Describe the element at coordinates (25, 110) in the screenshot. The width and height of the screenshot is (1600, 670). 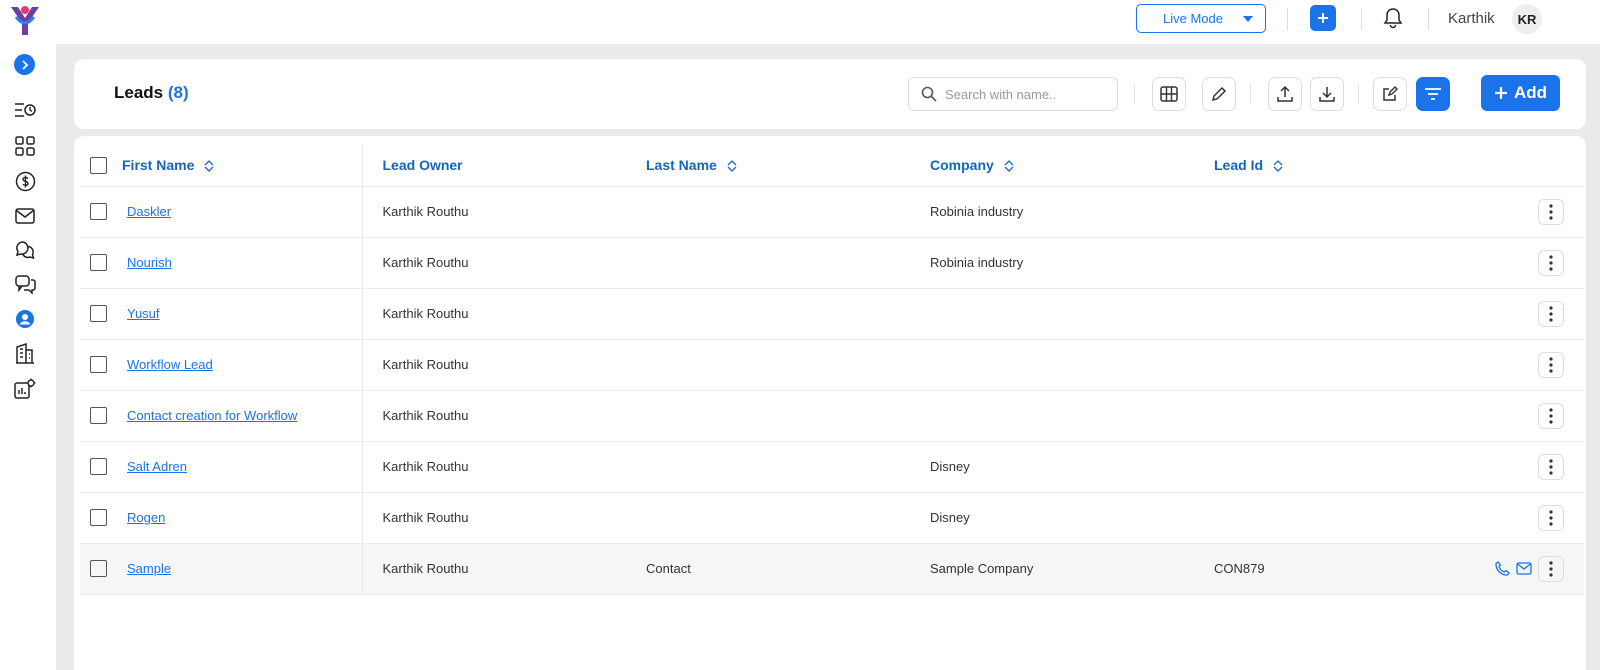
I see `activity-icon` at that location.